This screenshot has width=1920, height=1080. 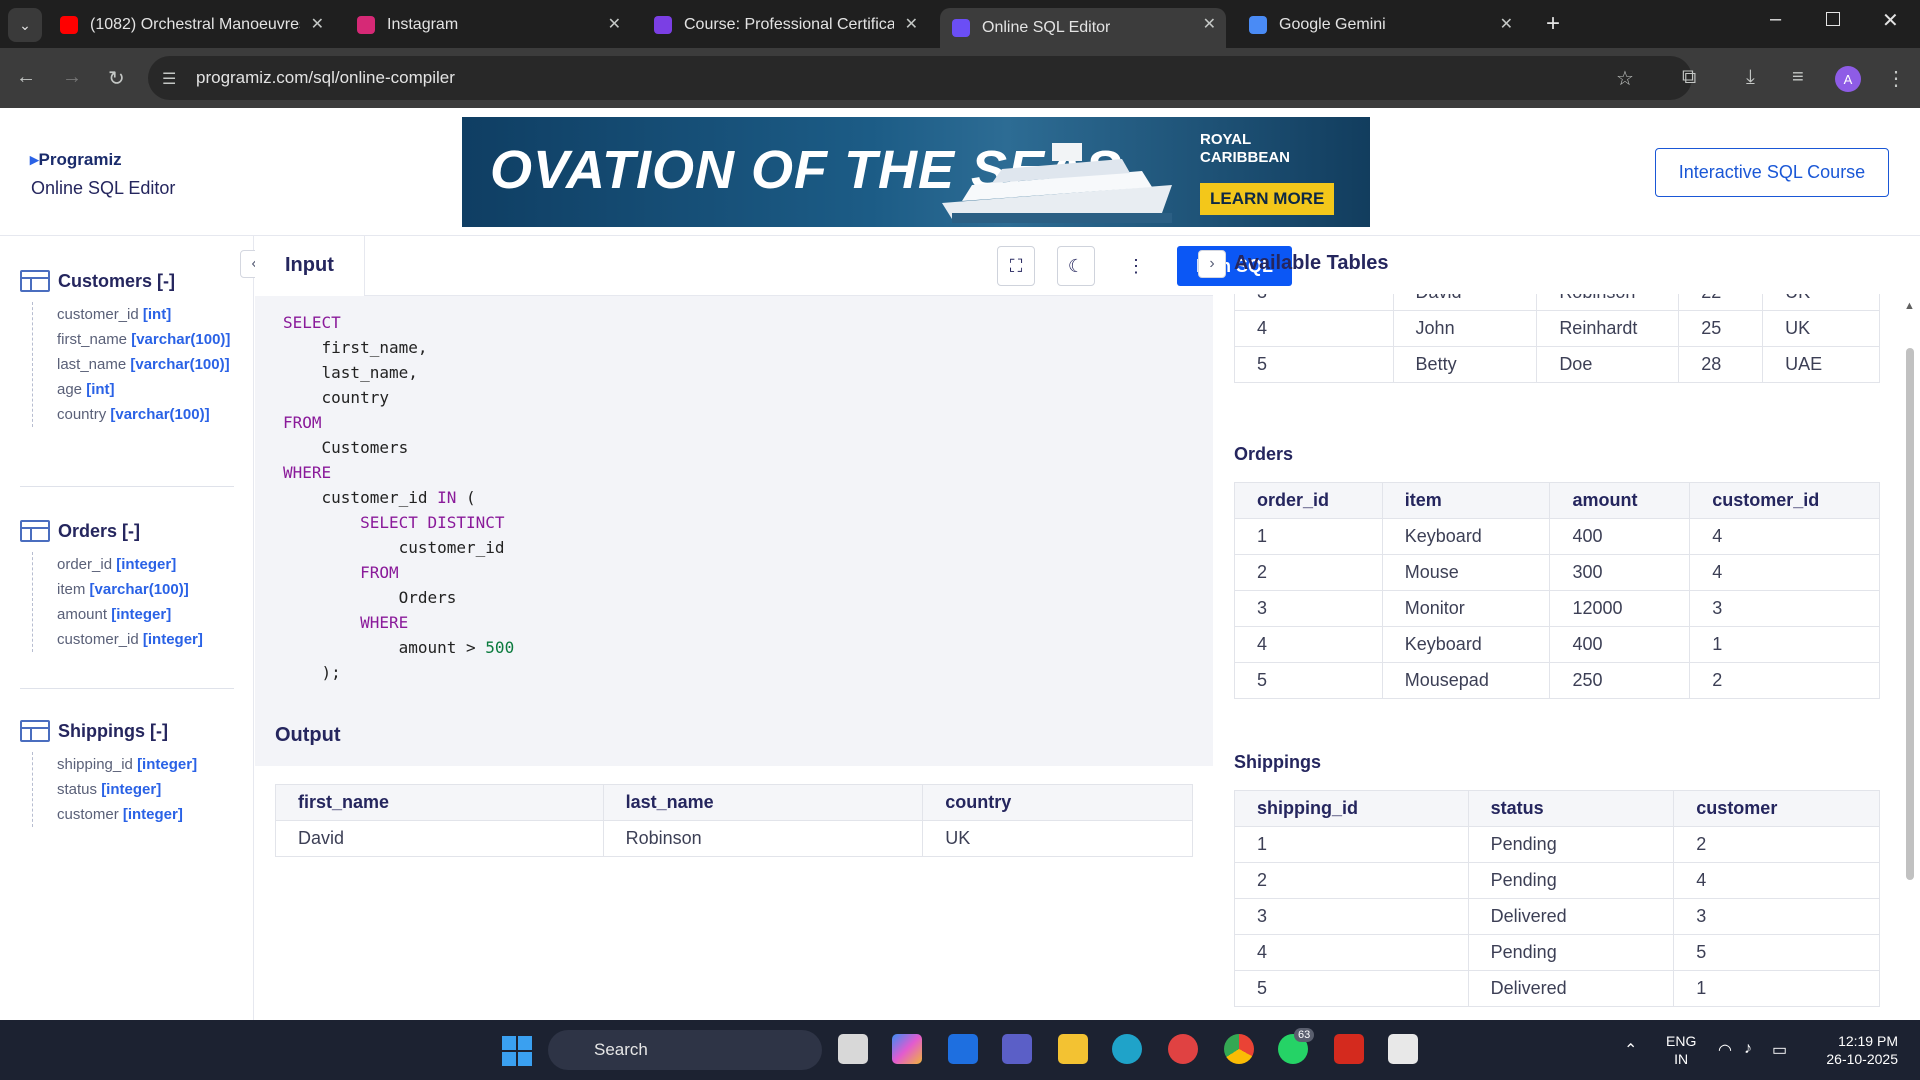 I want to click on divider, so click(x=127, y=688).